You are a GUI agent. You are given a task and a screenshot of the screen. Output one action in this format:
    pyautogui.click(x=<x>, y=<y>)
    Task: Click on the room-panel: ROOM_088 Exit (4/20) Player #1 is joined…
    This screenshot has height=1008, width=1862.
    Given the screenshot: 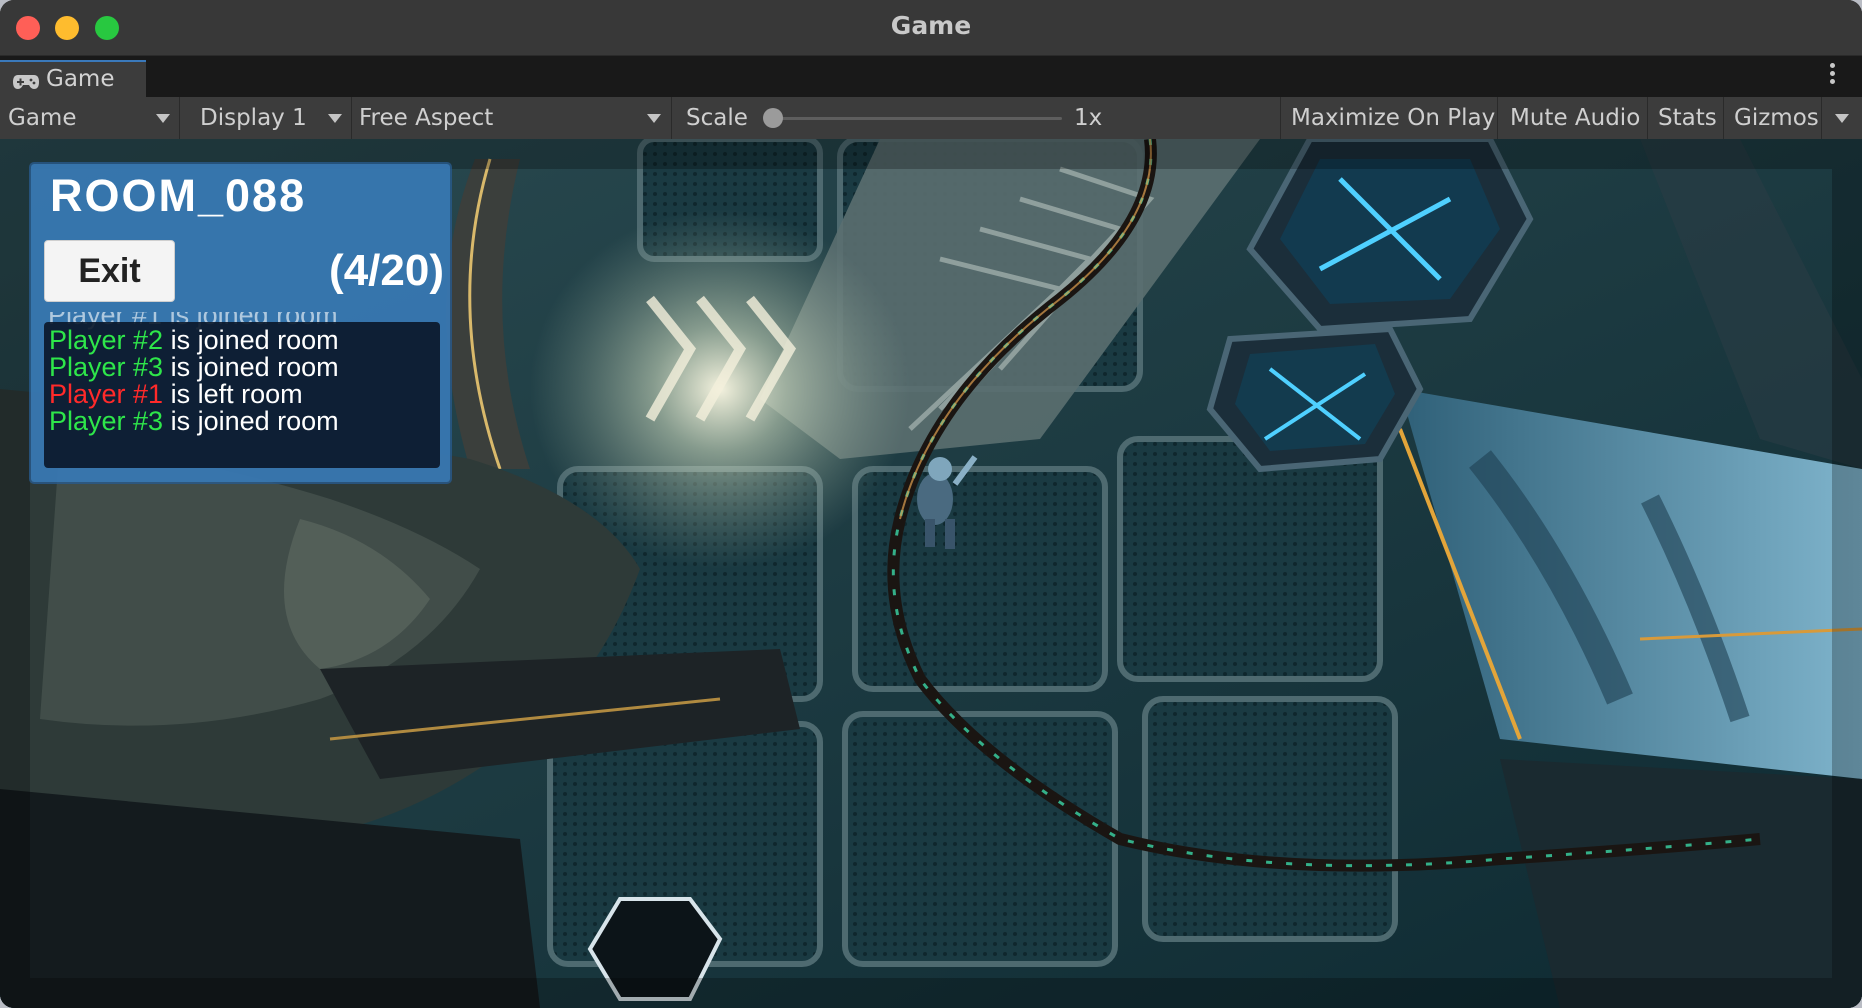 What is the action you would take?
    pyautogui.click(x=240, y=323)
    